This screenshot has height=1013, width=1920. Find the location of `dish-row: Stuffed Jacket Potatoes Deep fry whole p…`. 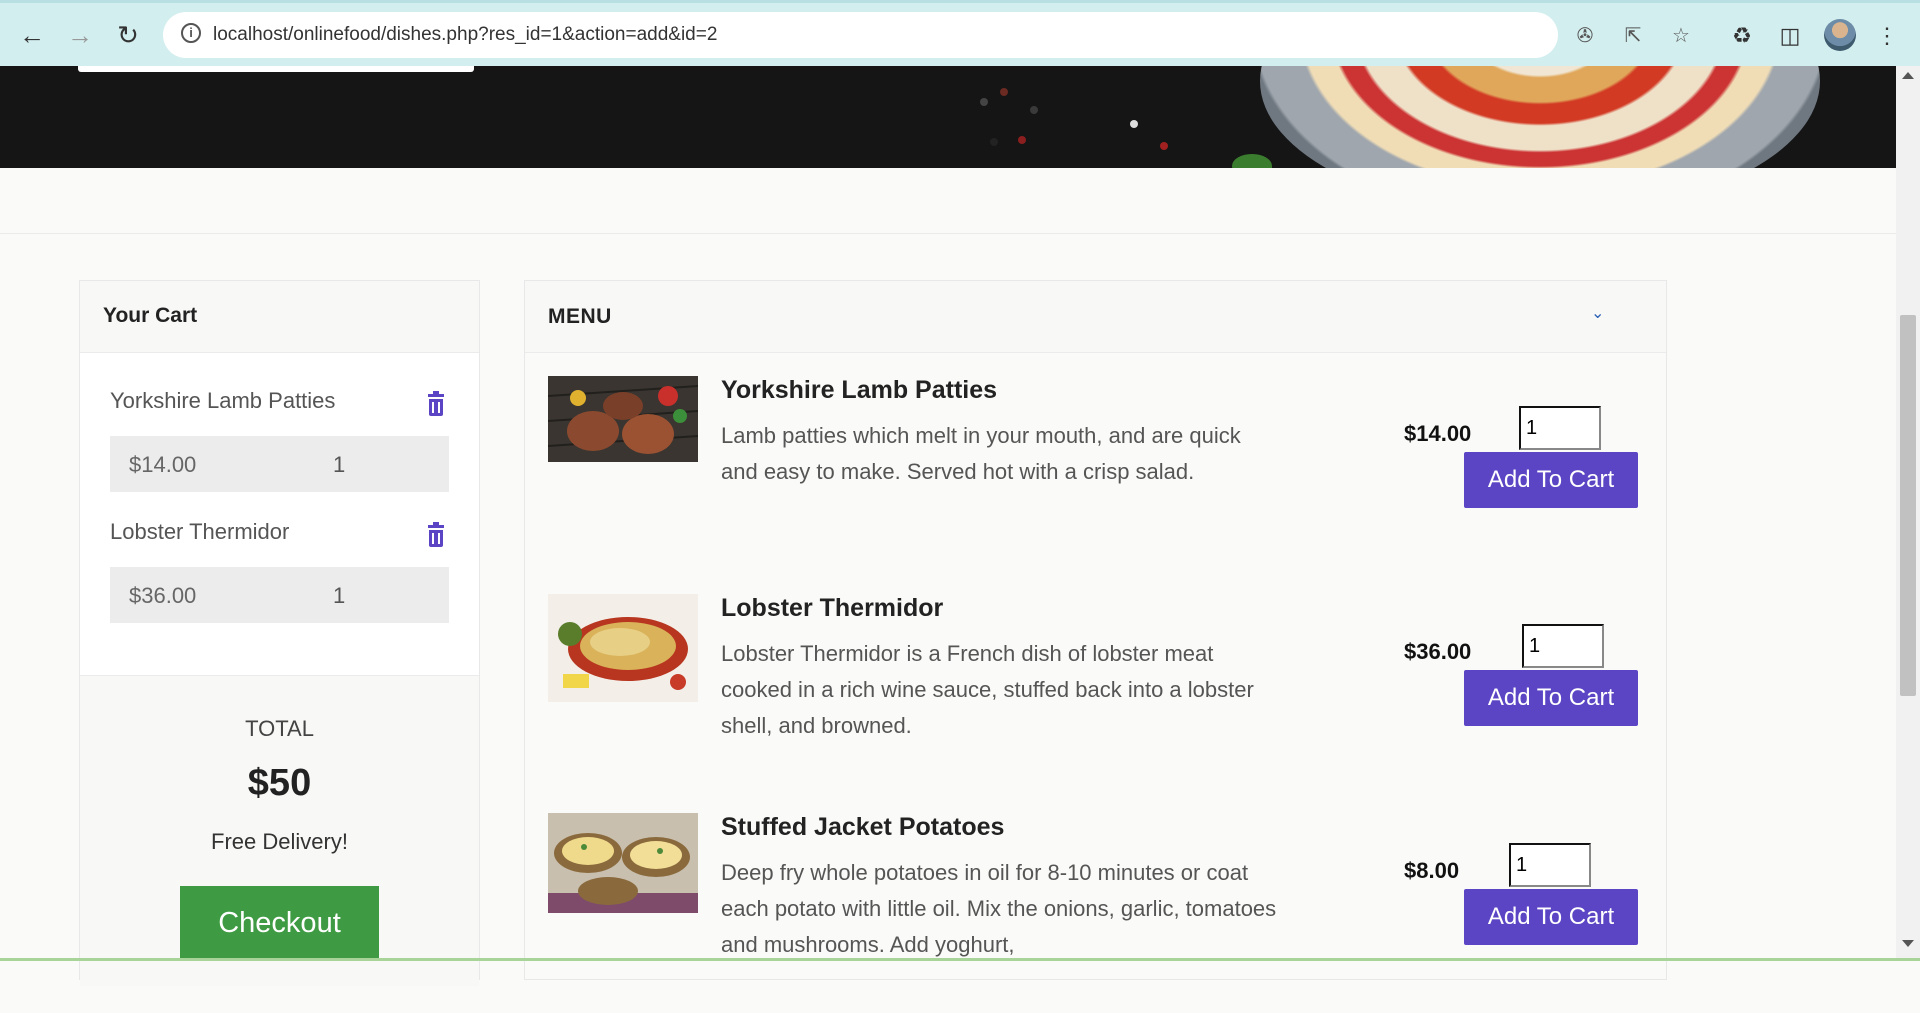

dish-row: Stuffed Jacket Potatoes Deep fry whole p… is located at coordinates (1095, 913).